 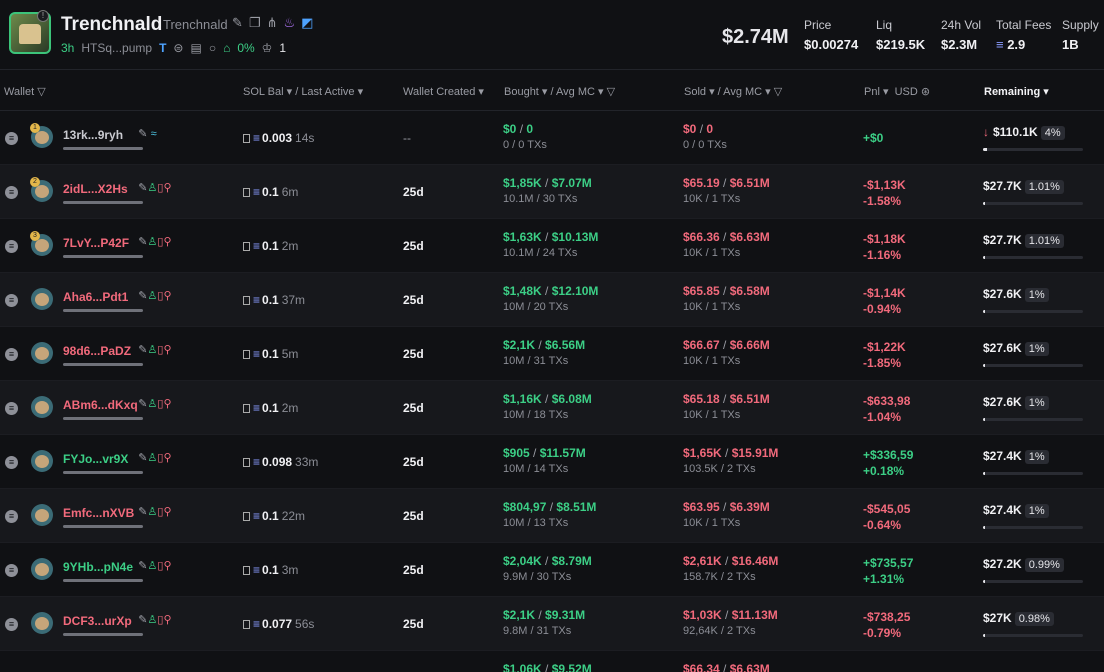 I want to click on col-sold: Sold ▾ / Avg MC ▾ ▽, so click(x=733, y=91).